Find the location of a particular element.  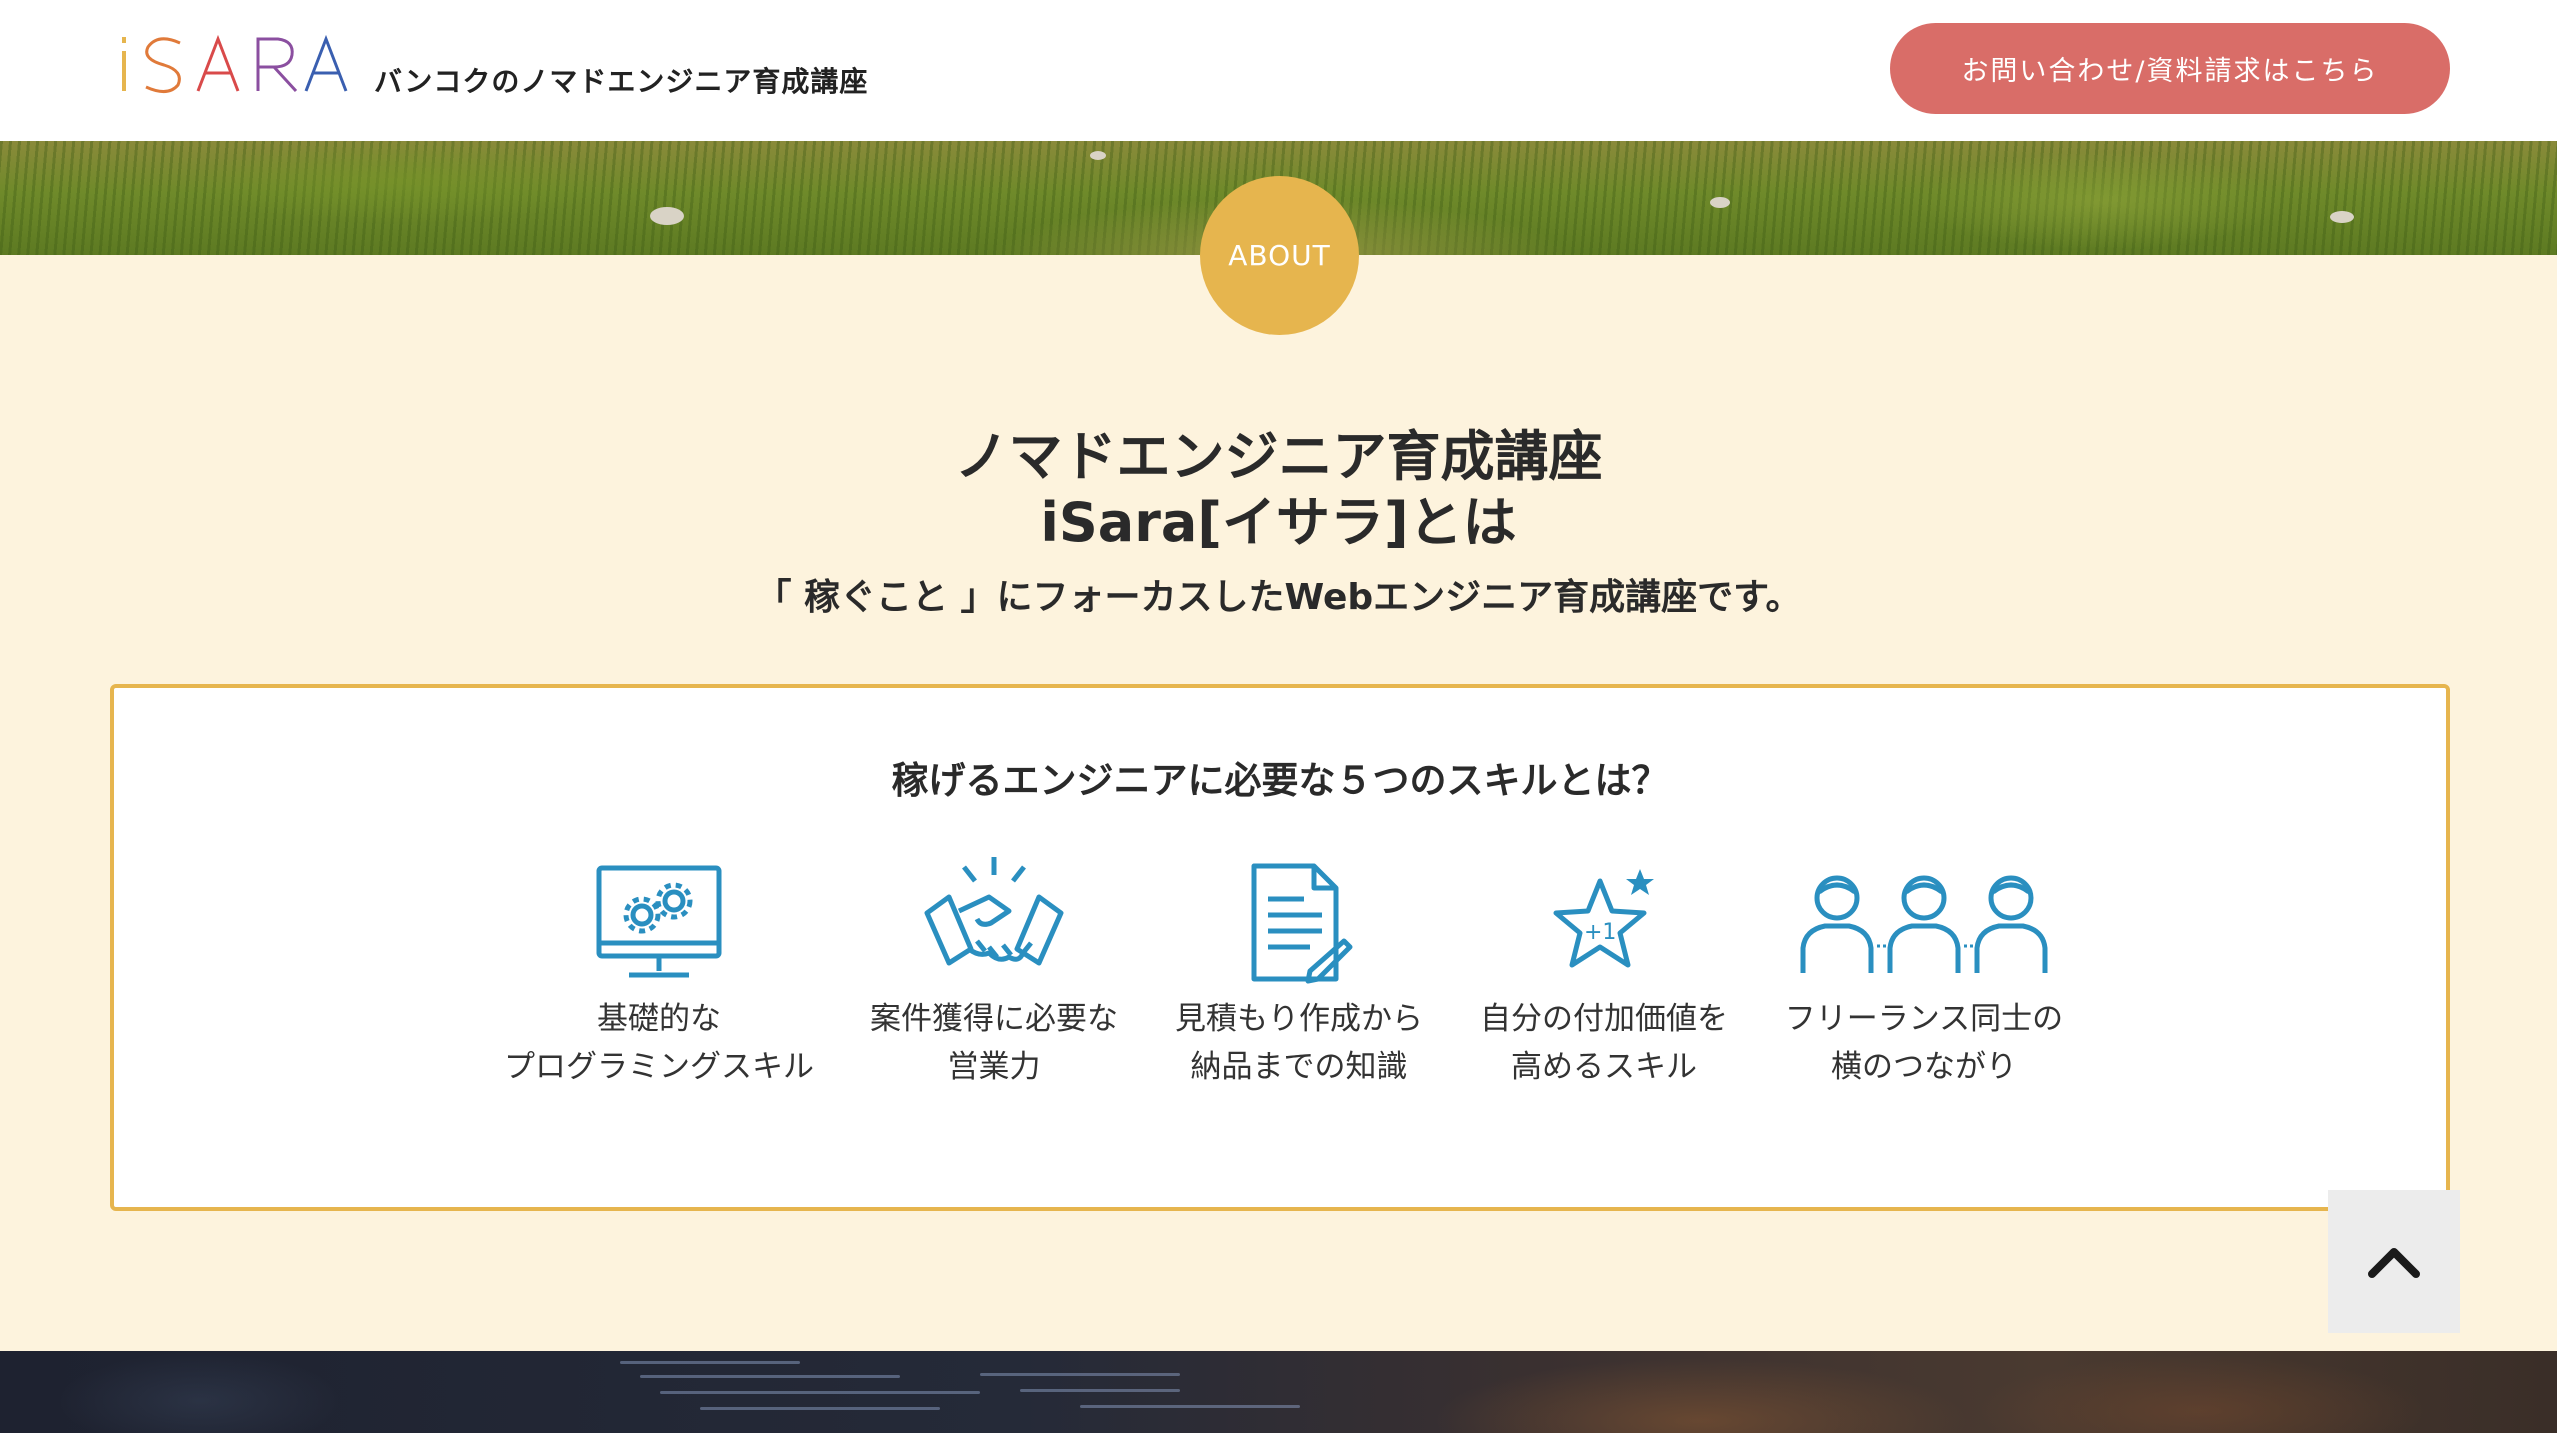

svg-text: +1 is located at coordinates (1600, 932).